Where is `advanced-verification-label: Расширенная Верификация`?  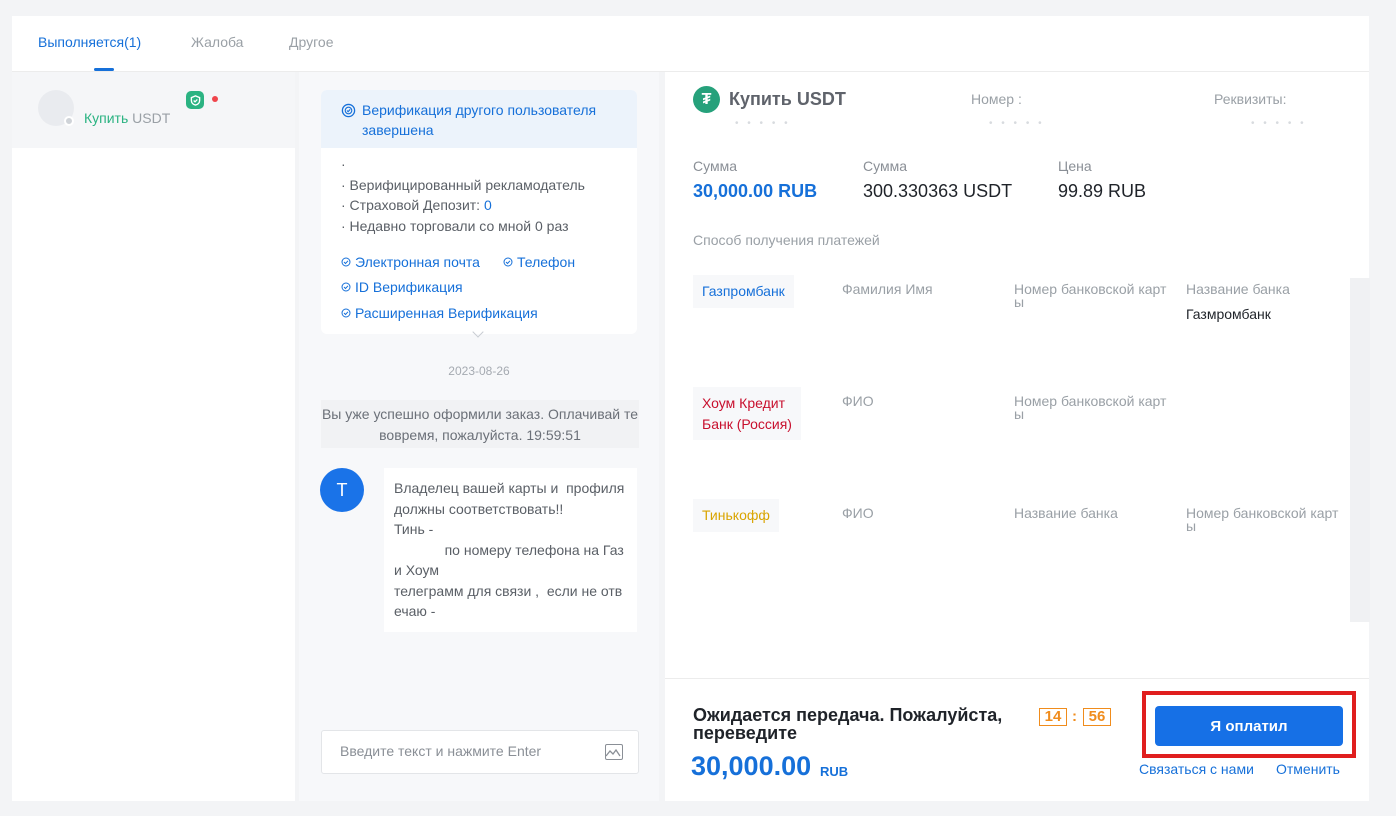
advanced-verification-label: Расширенная Верификация is located at coordinates (446, 313).